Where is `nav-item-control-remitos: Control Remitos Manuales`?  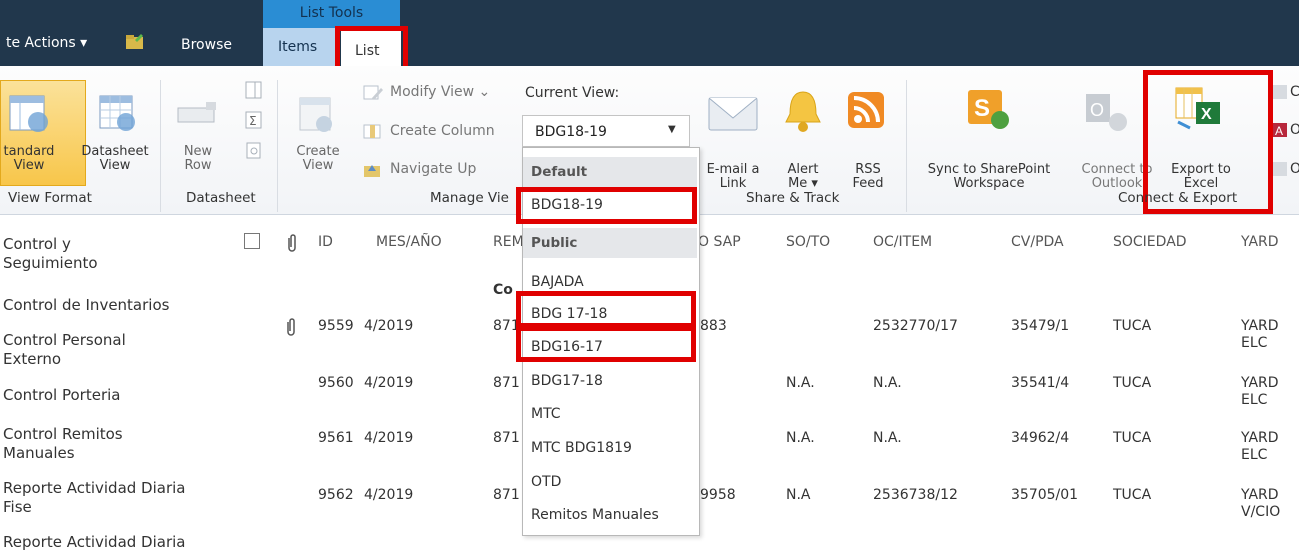 nav-item-control-remitos: Control Remitos Manuales is located at coordinates (63, 444).